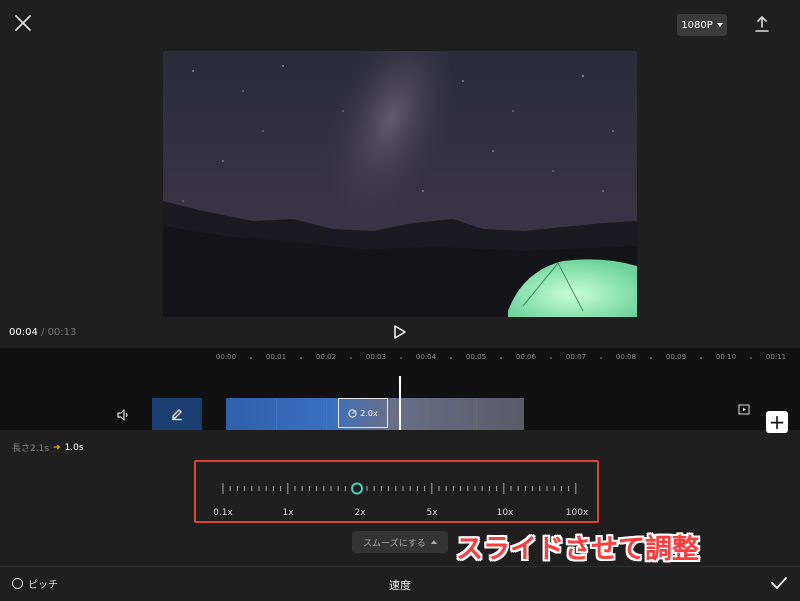 This screenshot has width=800, height=601. I want to click on speed-gauge-icon, so click(352, 413).